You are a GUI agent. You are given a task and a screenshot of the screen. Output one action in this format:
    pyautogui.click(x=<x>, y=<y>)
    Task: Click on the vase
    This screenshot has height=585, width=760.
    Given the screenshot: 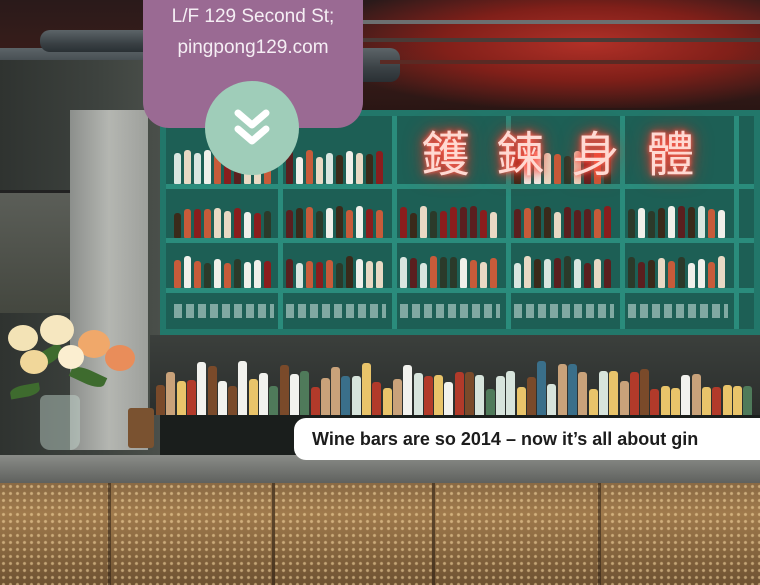 What is the action you would take?
    pyautogui.click(x=60, y=422)
    